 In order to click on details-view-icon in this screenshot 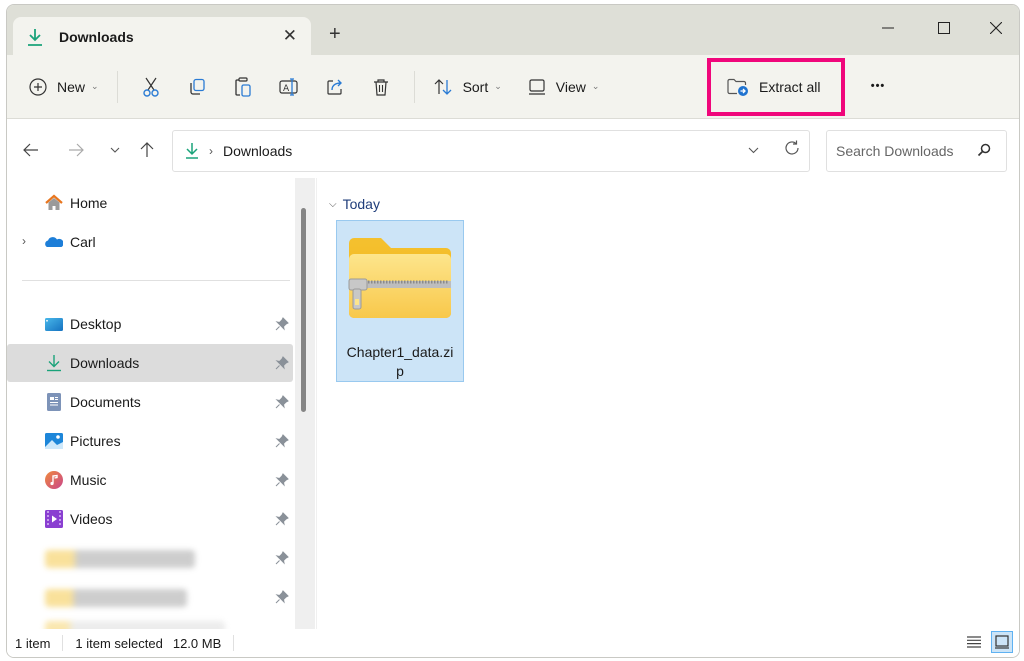, I will do `click(974, 642)`.